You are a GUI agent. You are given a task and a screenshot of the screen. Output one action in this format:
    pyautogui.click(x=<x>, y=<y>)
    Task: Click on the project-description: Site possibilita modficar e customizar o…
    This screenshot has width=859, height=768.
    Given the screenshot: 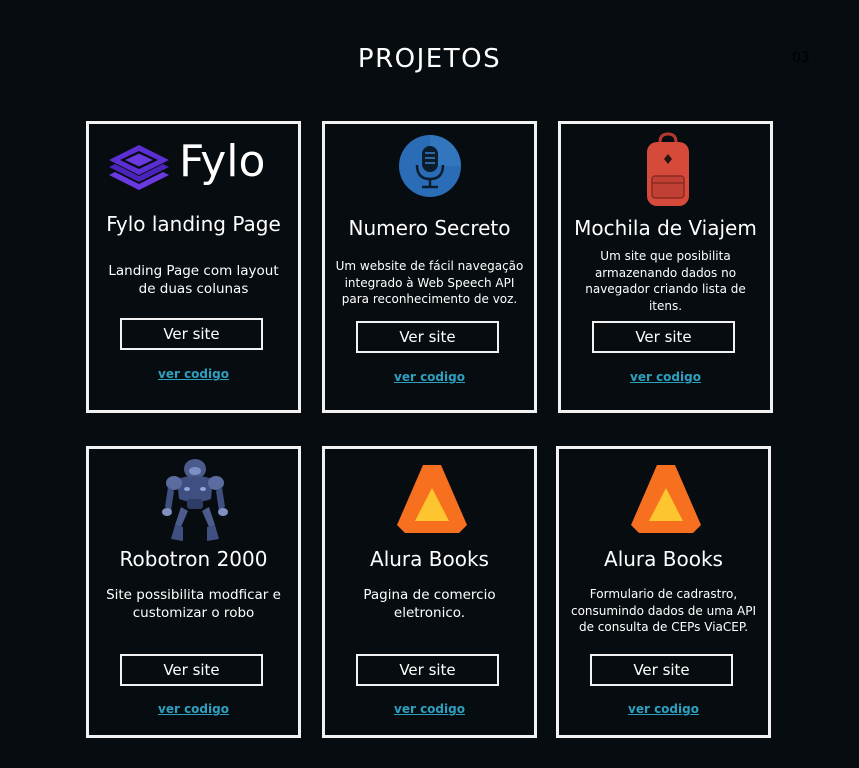 What is the action you would take?
    pyautogui.click(x=193, y=604)
    